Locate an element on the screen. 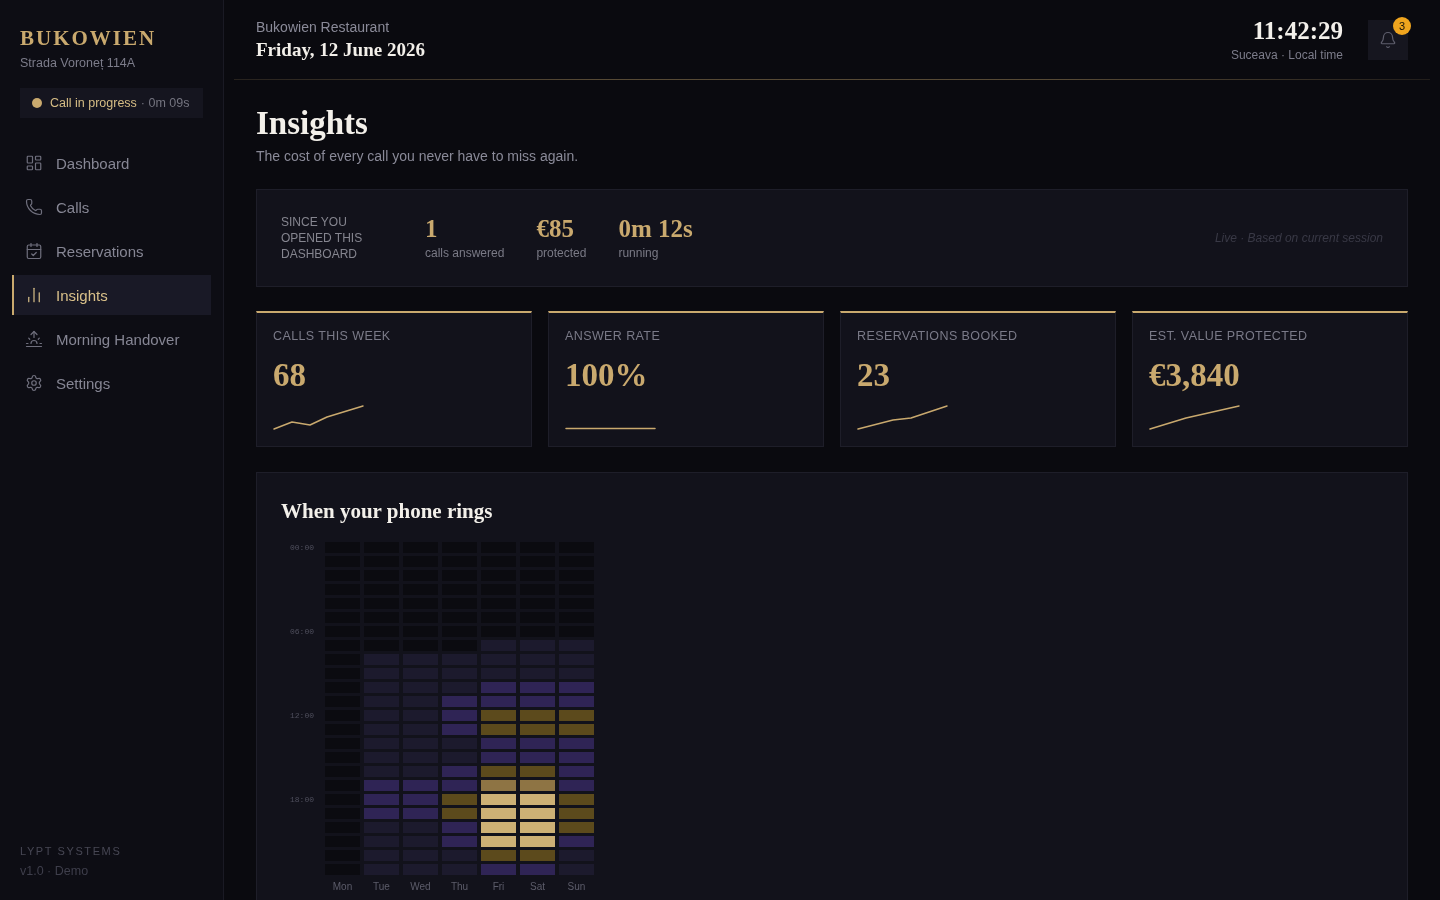  status-dot-icon is located at coordinates (37, 103).